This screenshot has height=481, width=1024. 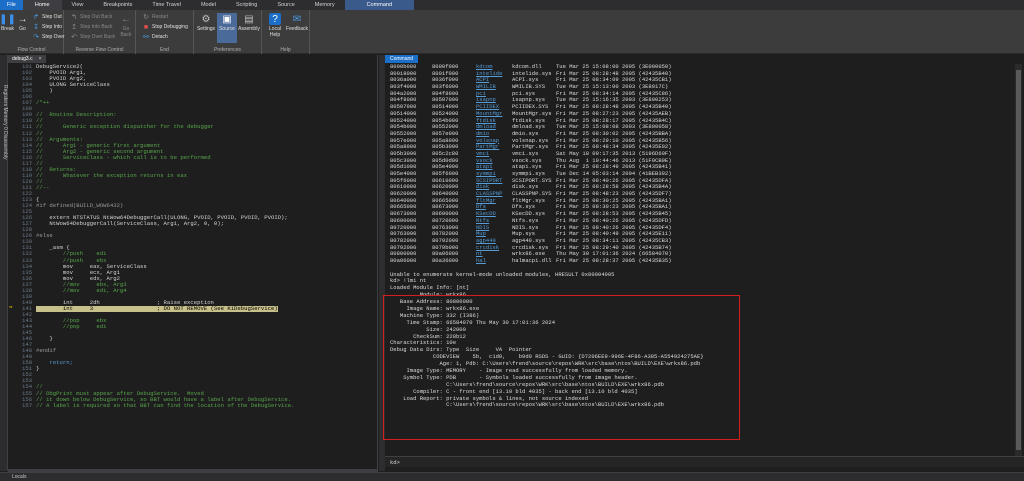 What do you see at coordinates (285, 50) in the screenshot?
I see `help-label: Help` at bounding box center [285, 50].